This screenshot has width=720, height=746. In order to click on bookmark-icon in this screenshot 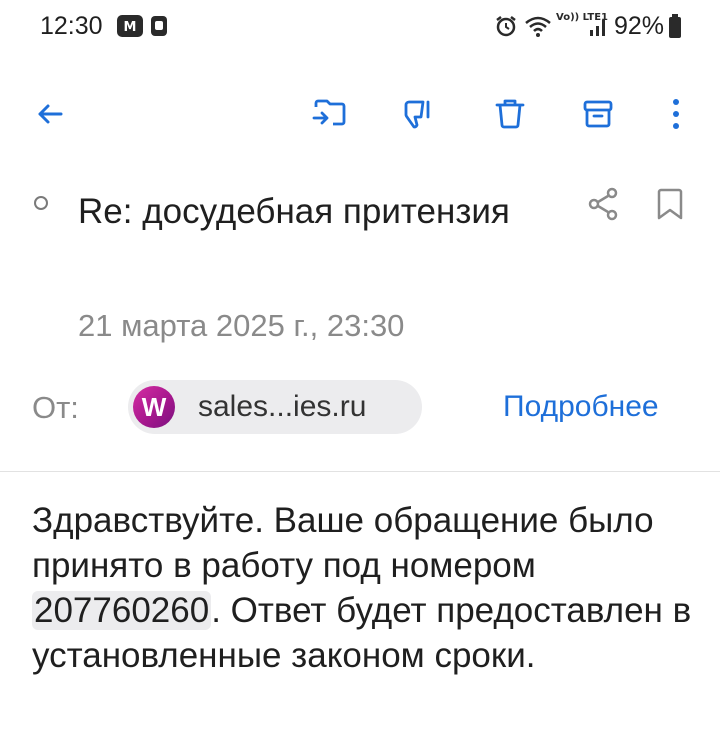, I will do `click(670, 204)`.